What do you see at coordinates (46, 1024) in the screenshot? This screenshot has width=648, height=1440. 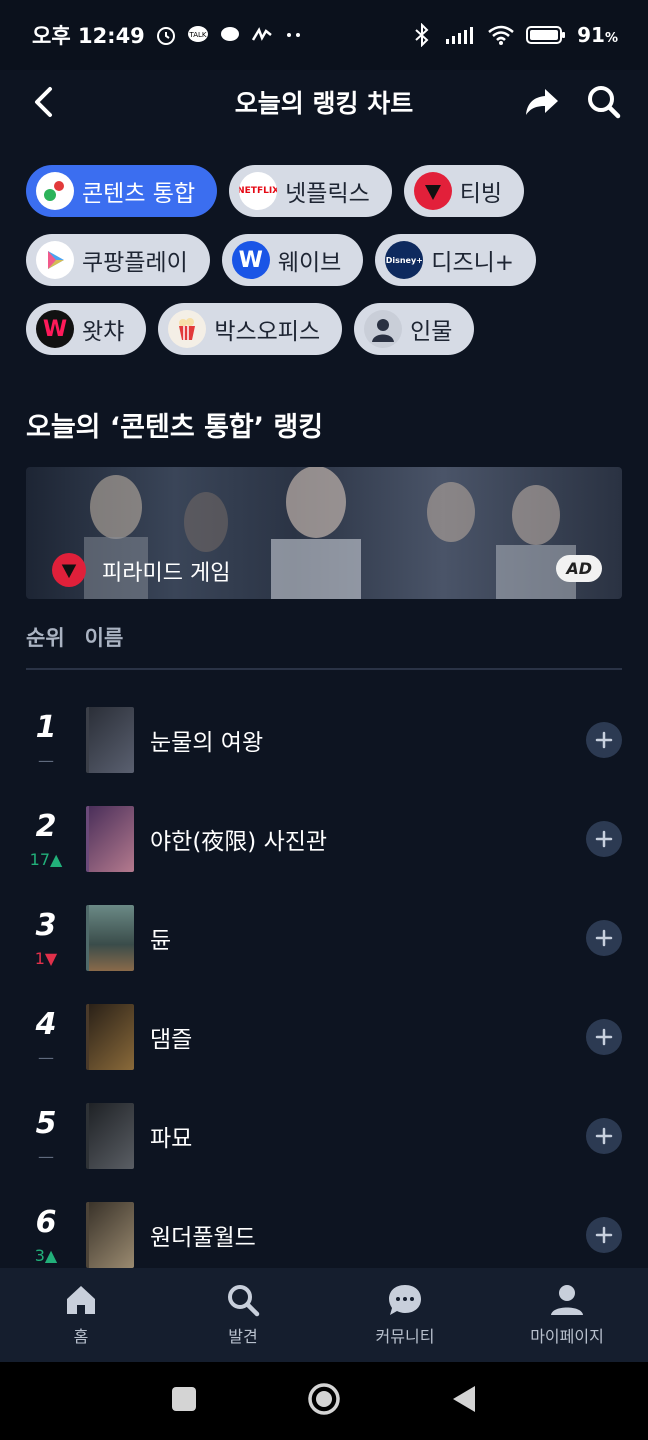 I see `rank-number: 4` at bounding box center [46, 1024].